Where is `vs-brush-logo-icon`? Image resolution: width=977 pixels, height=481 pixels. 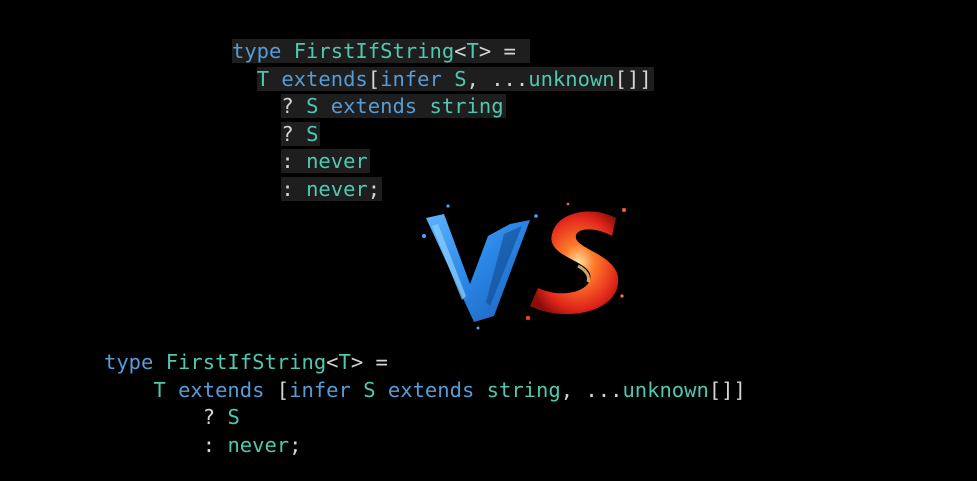
vs-brush-logo-icon is located at coordinates (524, 266).